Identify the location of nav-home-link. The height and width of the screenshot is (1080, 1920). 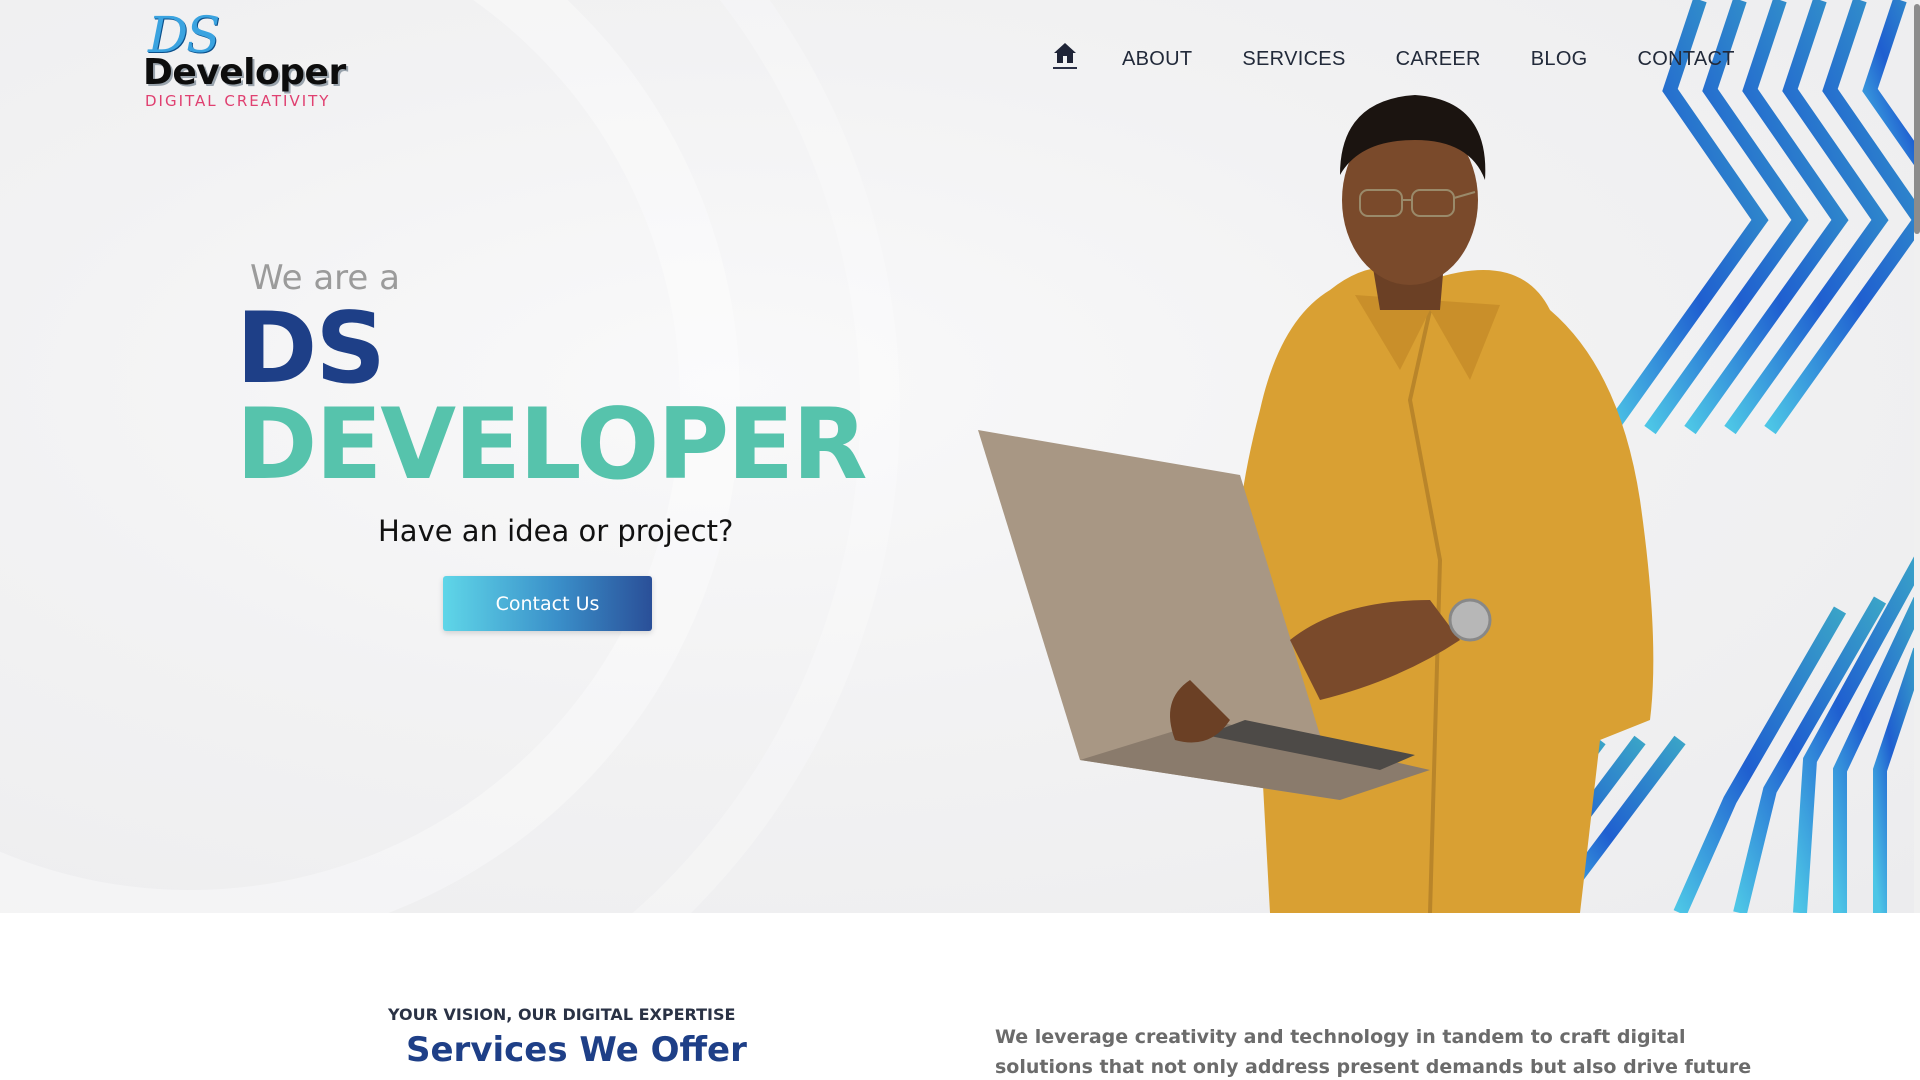
(1065, 59).